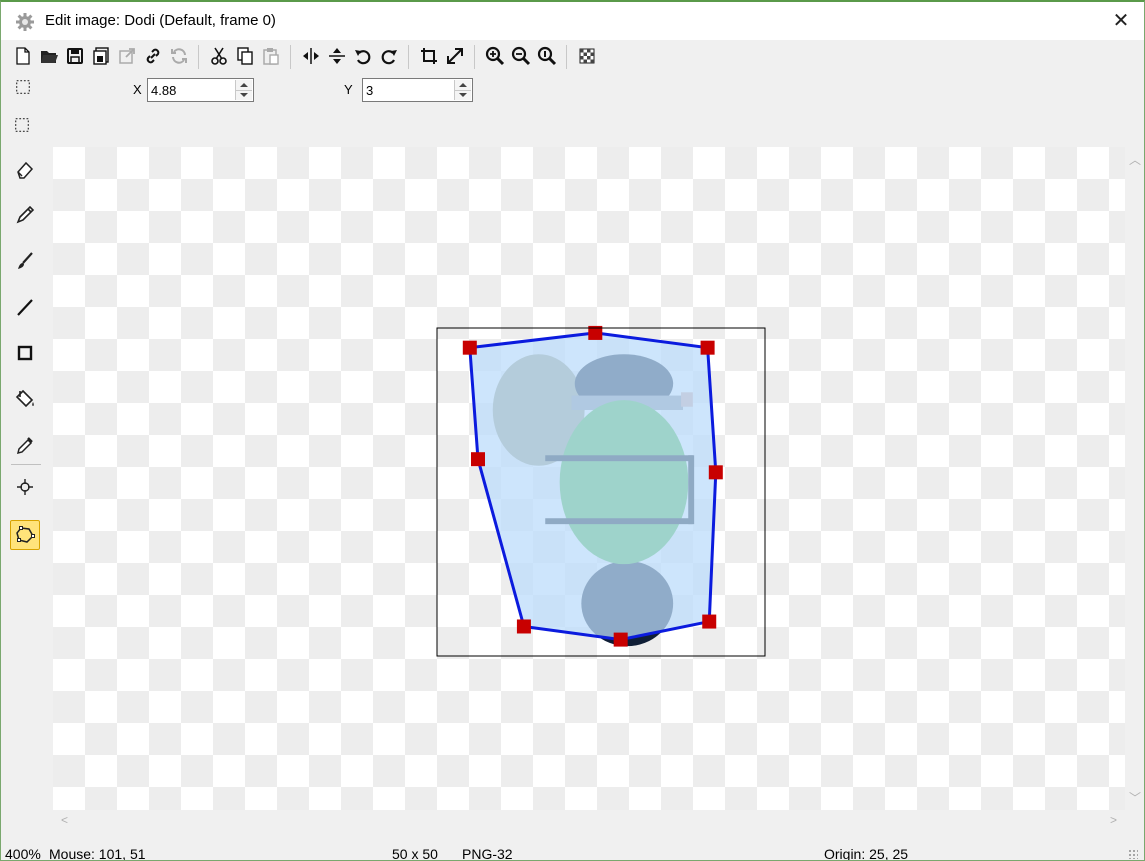 Image resolution: width=1145 pixels, height=861 pixels. What do you see at coordinates (153, 56) in the screenshot?
I see `link-icon` at bounding box center [153, 56].